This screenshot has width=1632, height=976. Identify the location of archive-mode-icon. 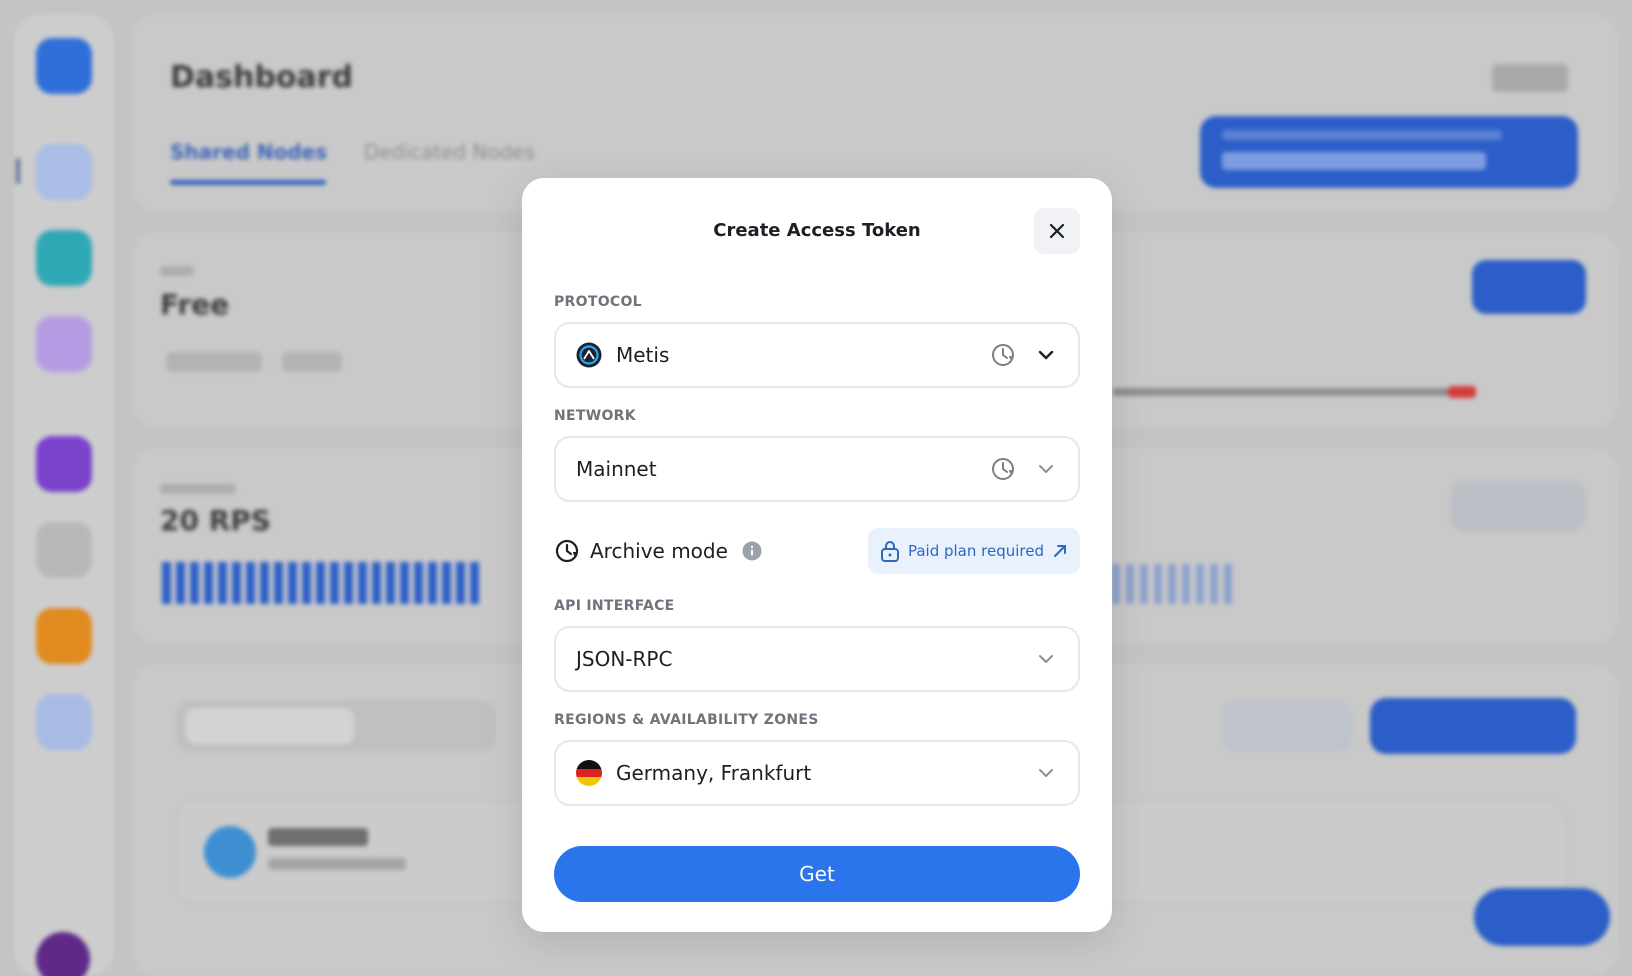
(567, 551).